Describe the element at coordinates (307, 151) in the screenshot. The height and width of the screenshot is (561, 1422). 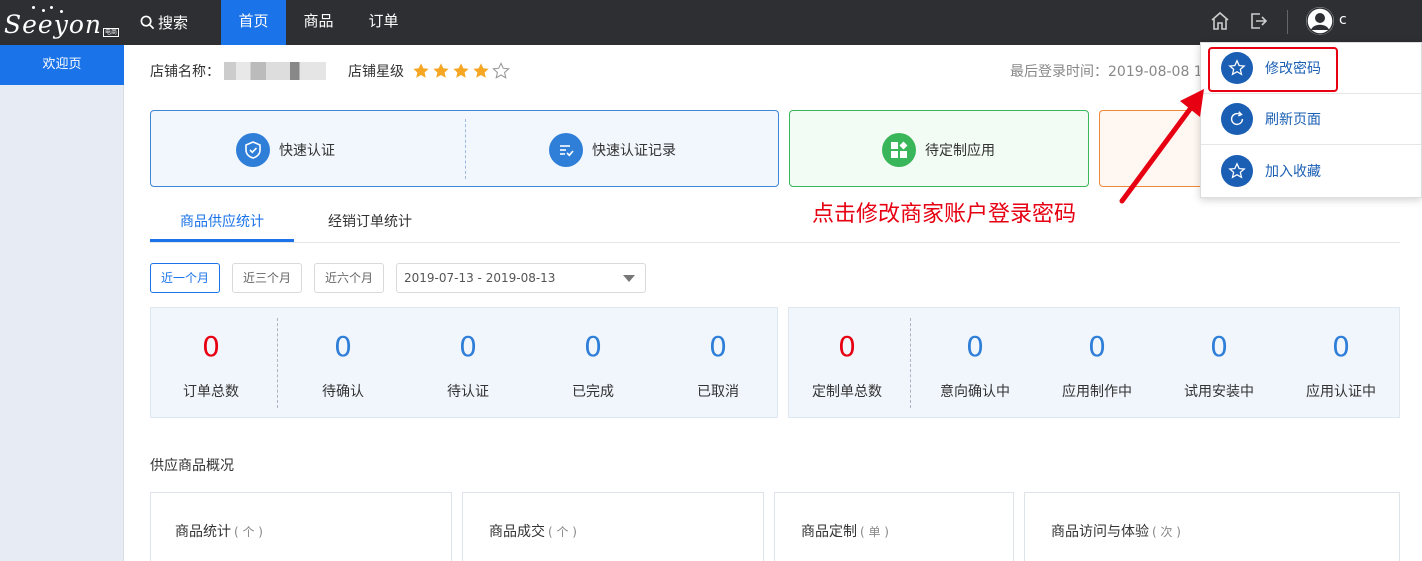
I see `quick-certify-label: 快速认证` at that location.